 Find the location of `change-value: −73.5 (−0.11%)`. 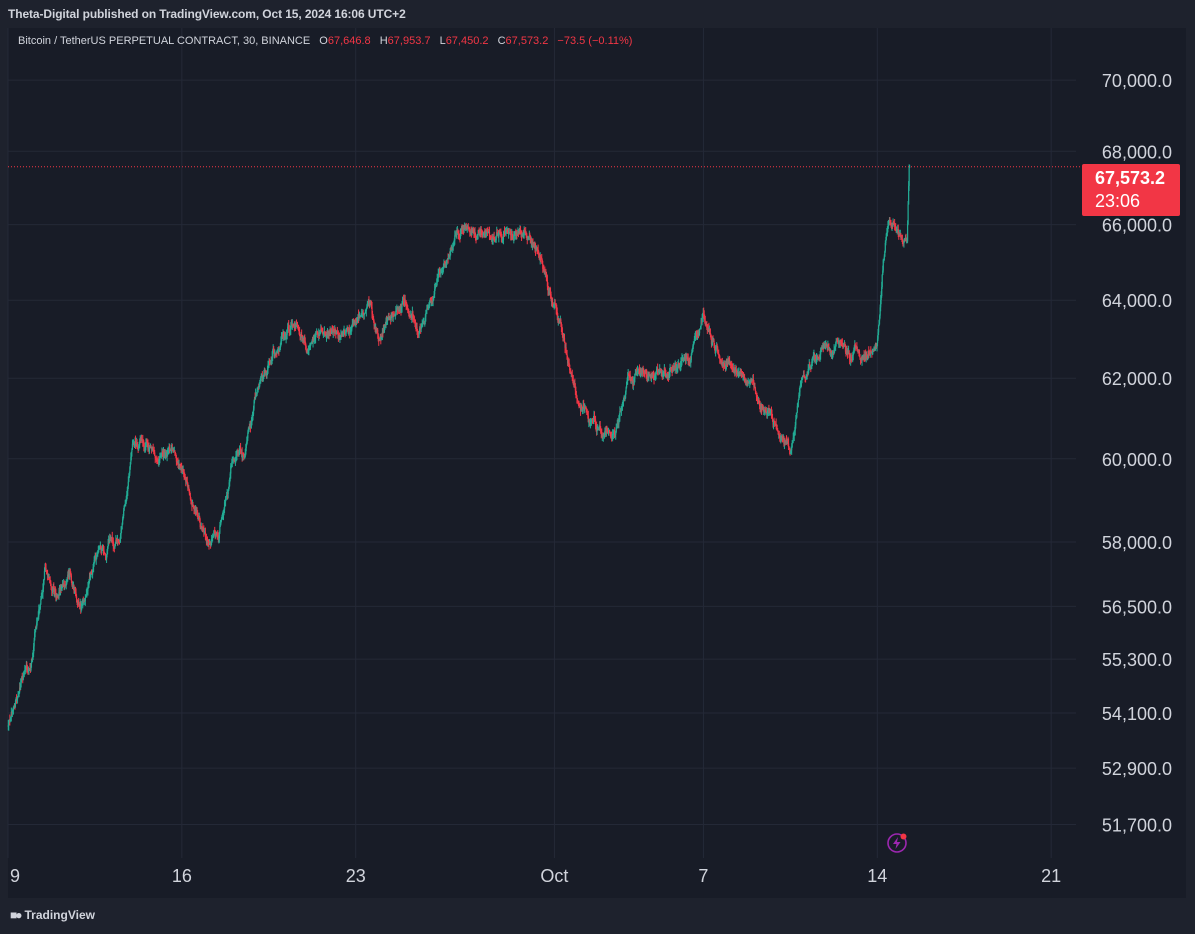

change-value: −73.5 (−0.11%) is located at coordinates (595, 41).